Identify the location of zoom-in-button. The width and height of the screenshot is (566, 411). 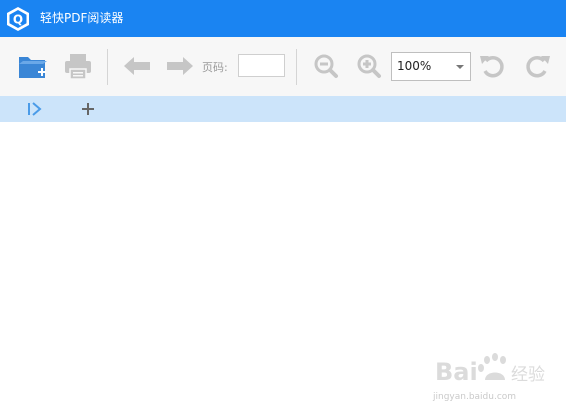
(369, 66).